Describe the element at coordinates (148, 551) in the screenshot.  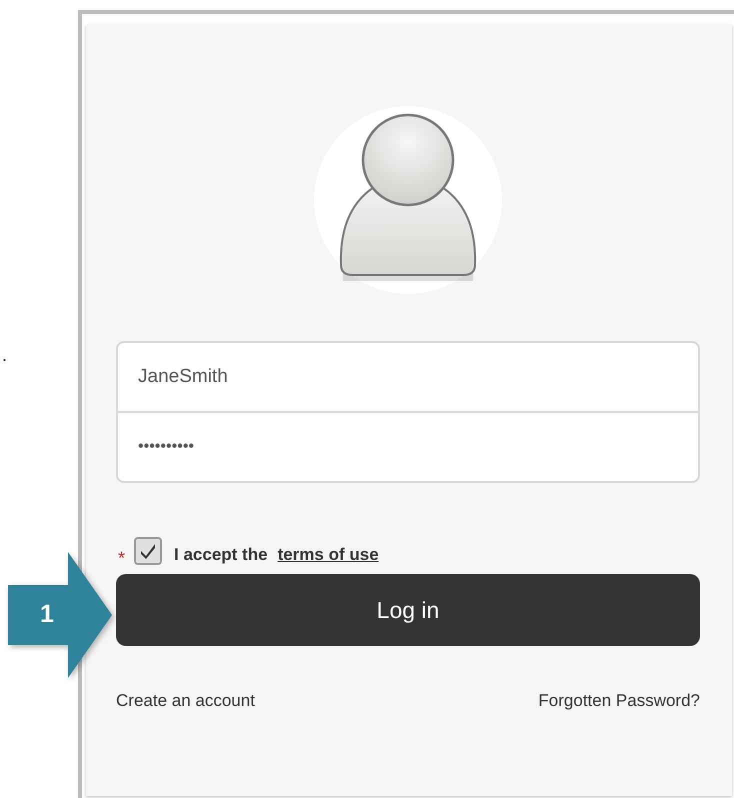
I see `terms-checkbox` at that location.